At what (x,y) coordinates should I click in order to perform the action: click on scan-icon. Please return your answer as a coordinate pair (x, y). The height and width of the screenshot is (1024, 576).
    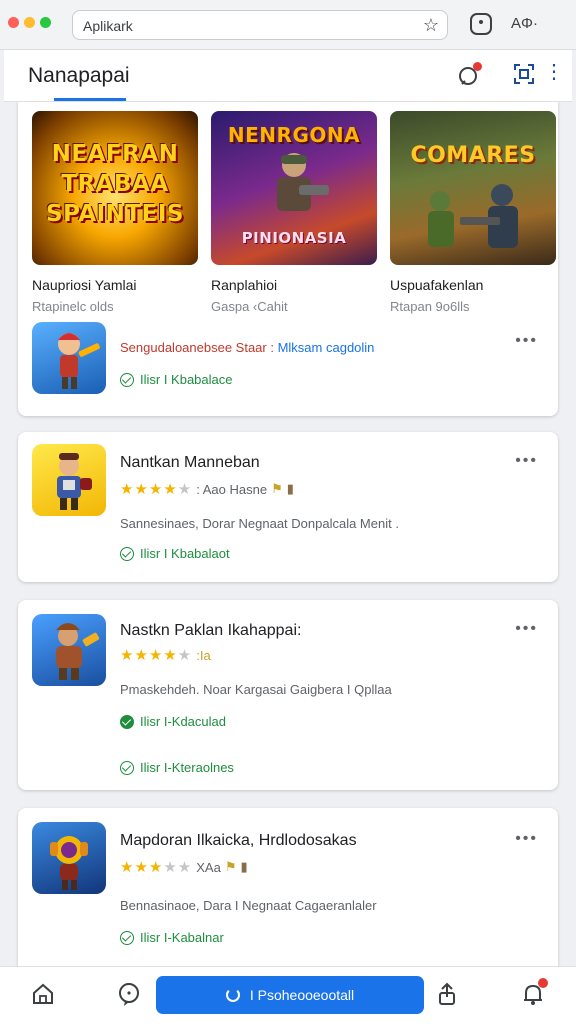
    Looking at the image, I should click on (524, 74).